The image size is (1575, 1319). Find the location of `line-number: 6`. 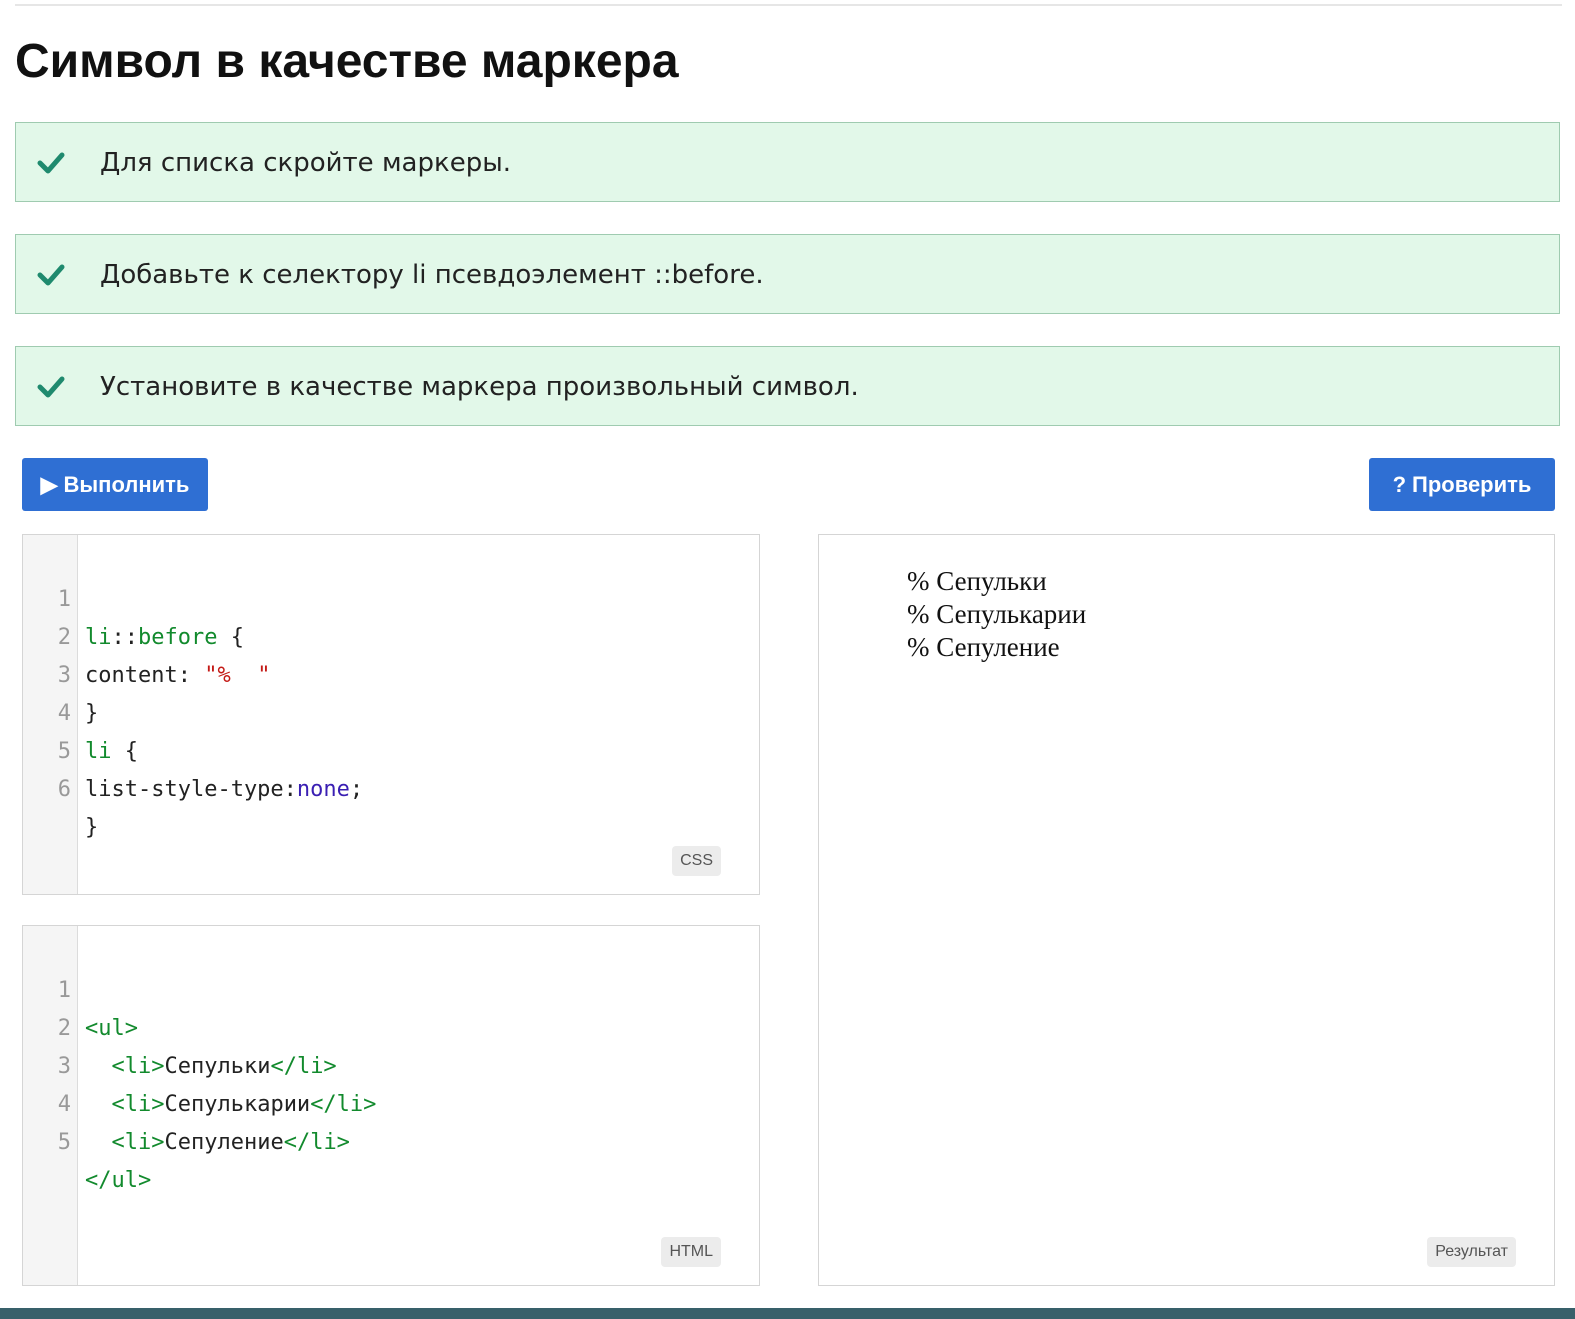

line-number: 6 is located at coordinates (64, 789).